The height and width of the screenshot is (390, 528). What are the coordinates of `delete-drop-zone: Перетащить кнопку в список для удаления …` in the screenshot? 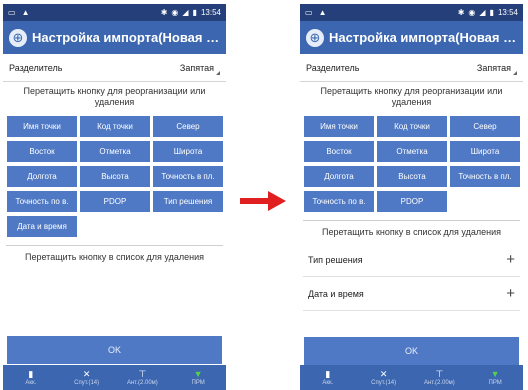 It's located at (411, 265).